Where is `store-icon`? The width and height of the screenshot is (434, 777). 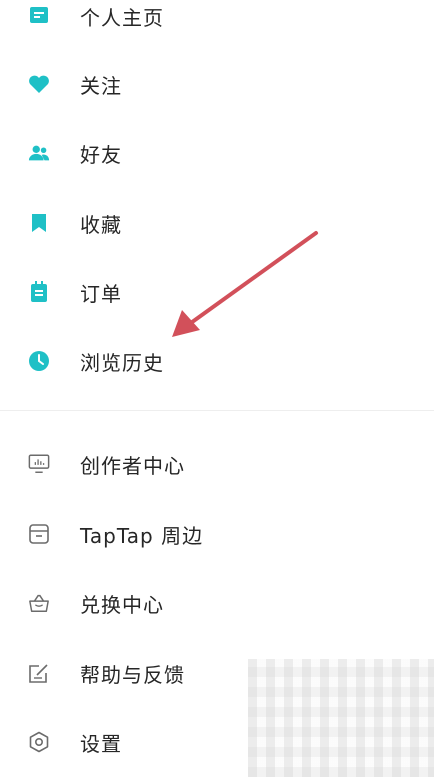
store-icon is located at coordinates (39, 534).